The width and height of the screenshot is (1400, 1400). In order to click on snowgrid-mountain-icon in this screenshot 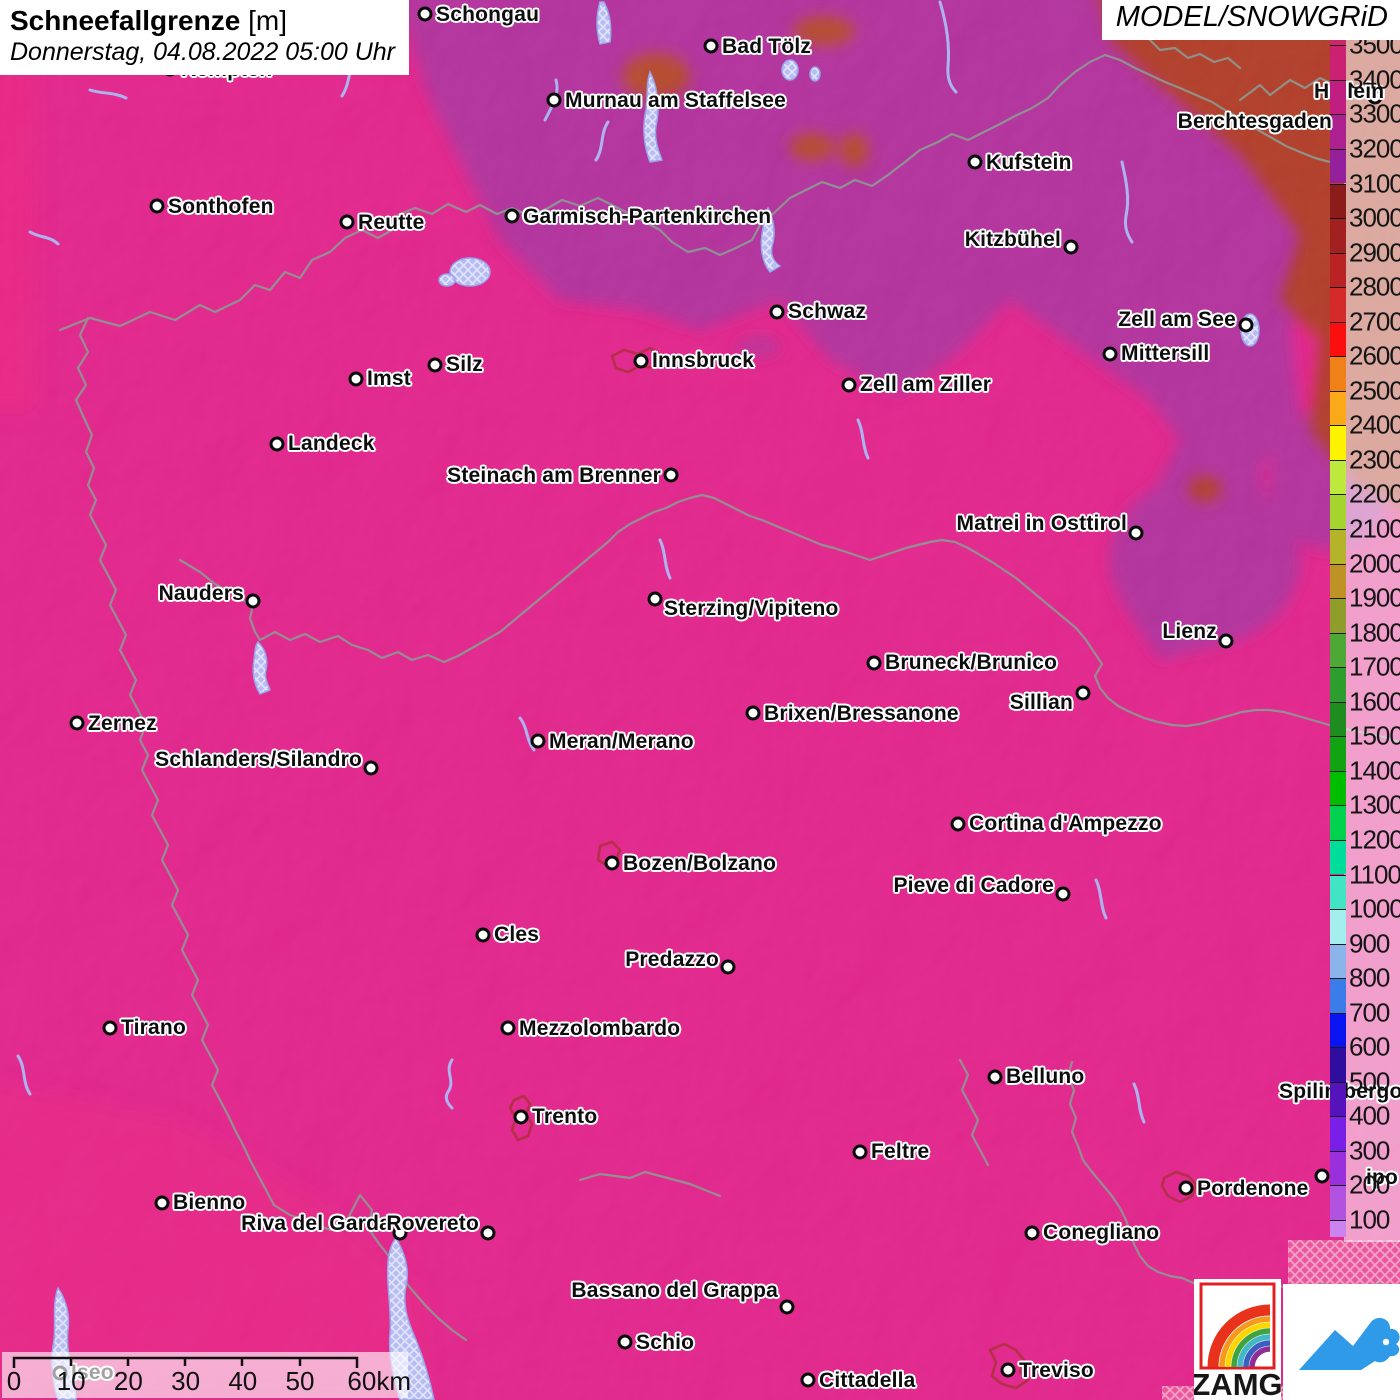, I will do `click(1349, 1344)`.